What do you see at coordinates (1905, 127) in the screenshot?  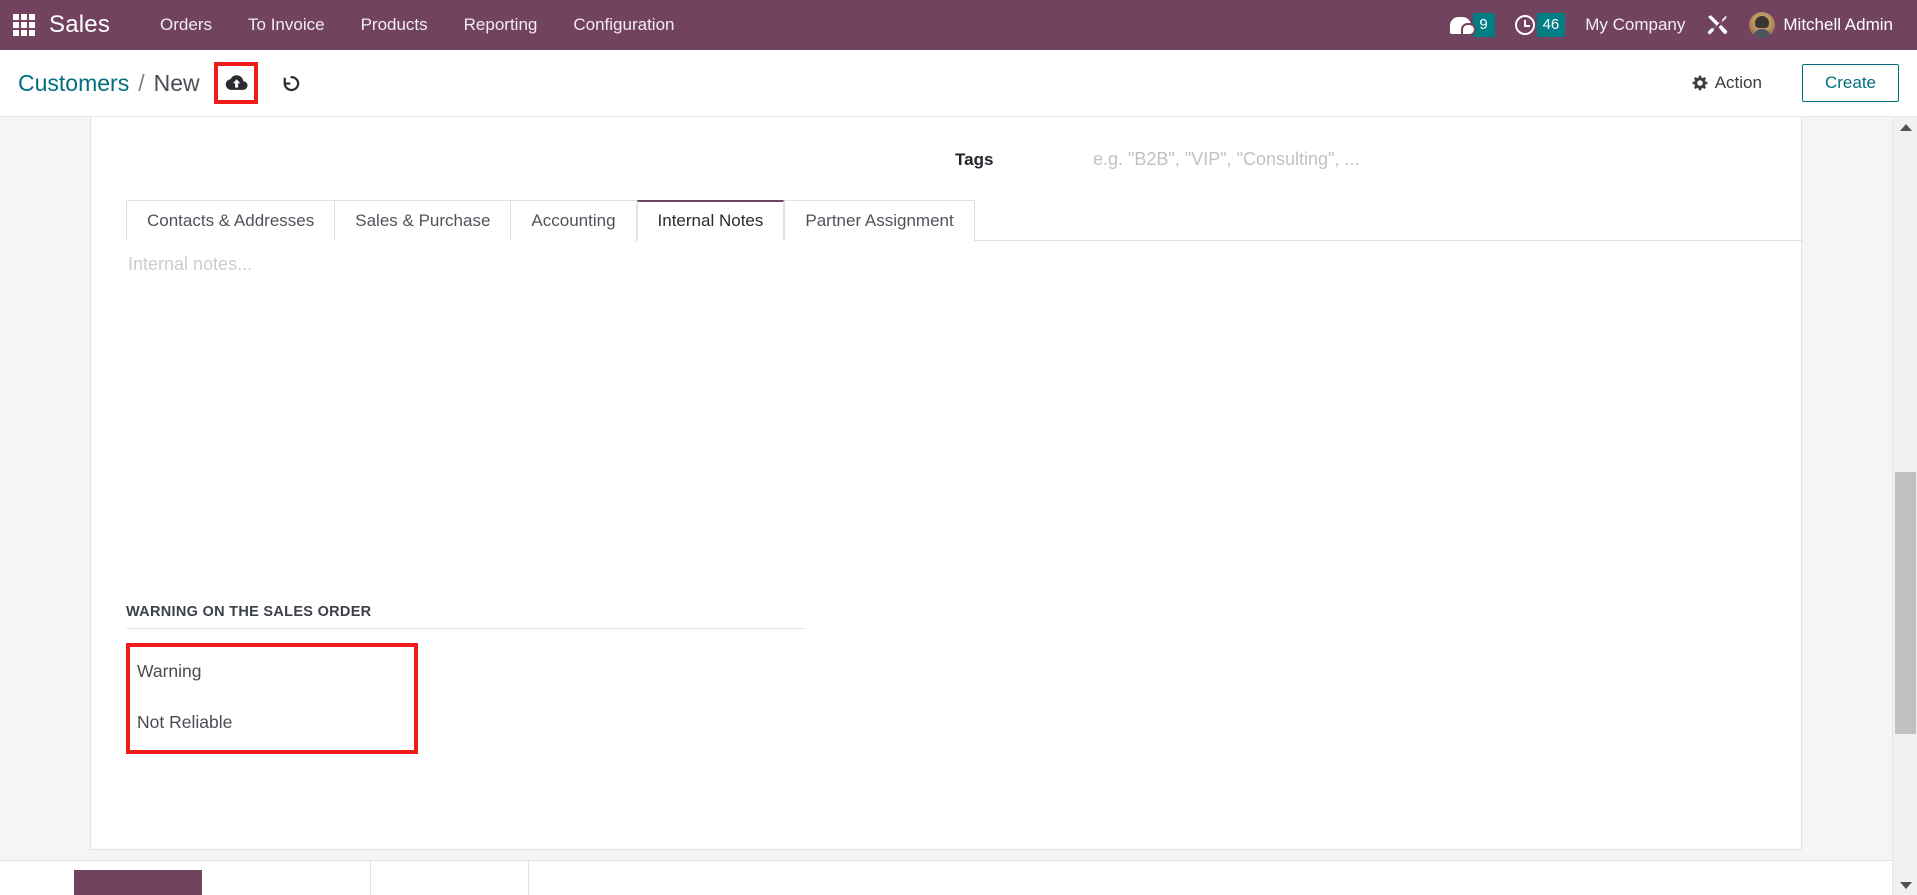 I see `scroll-up-arrow` at bounding box center [1905, 127].